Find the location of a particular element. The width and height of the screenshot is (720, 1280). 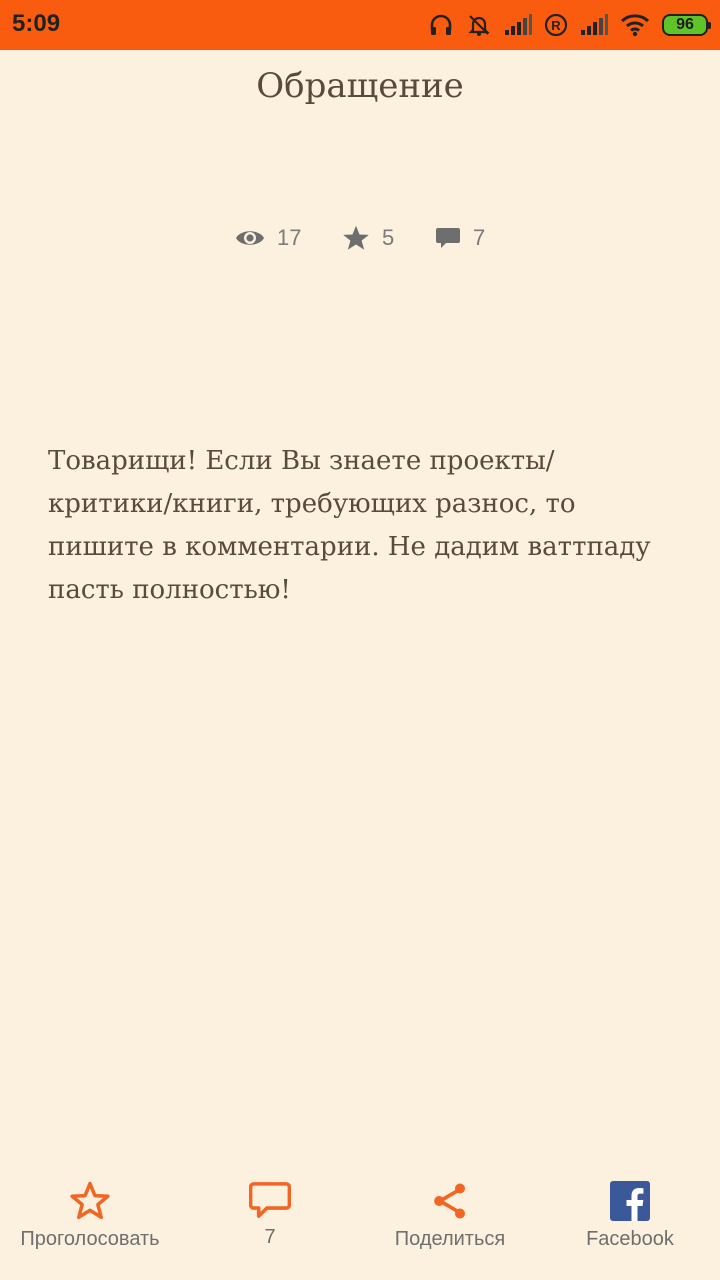

eye-icon is located at coordinates (250, 238).